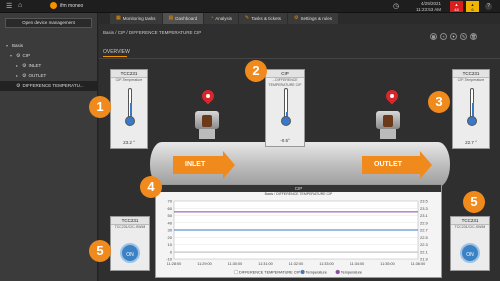 This screenshot has width=500, height=281. Describe the element at coordinates (316, 273) in the screenshot. I see `legend-label: Temperature` at that location.